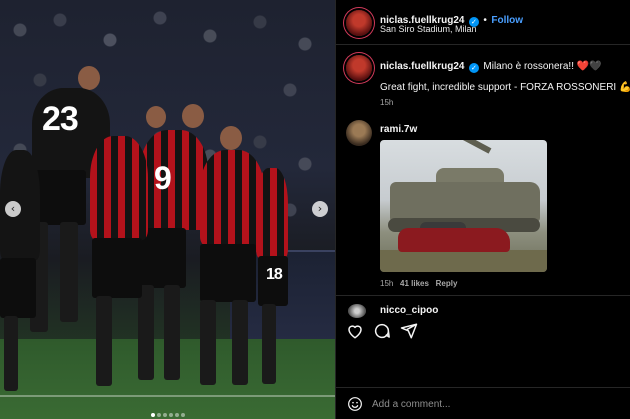 This screenshot has width=630, height=419. I want to click on comment-icon, so click(382, 331).